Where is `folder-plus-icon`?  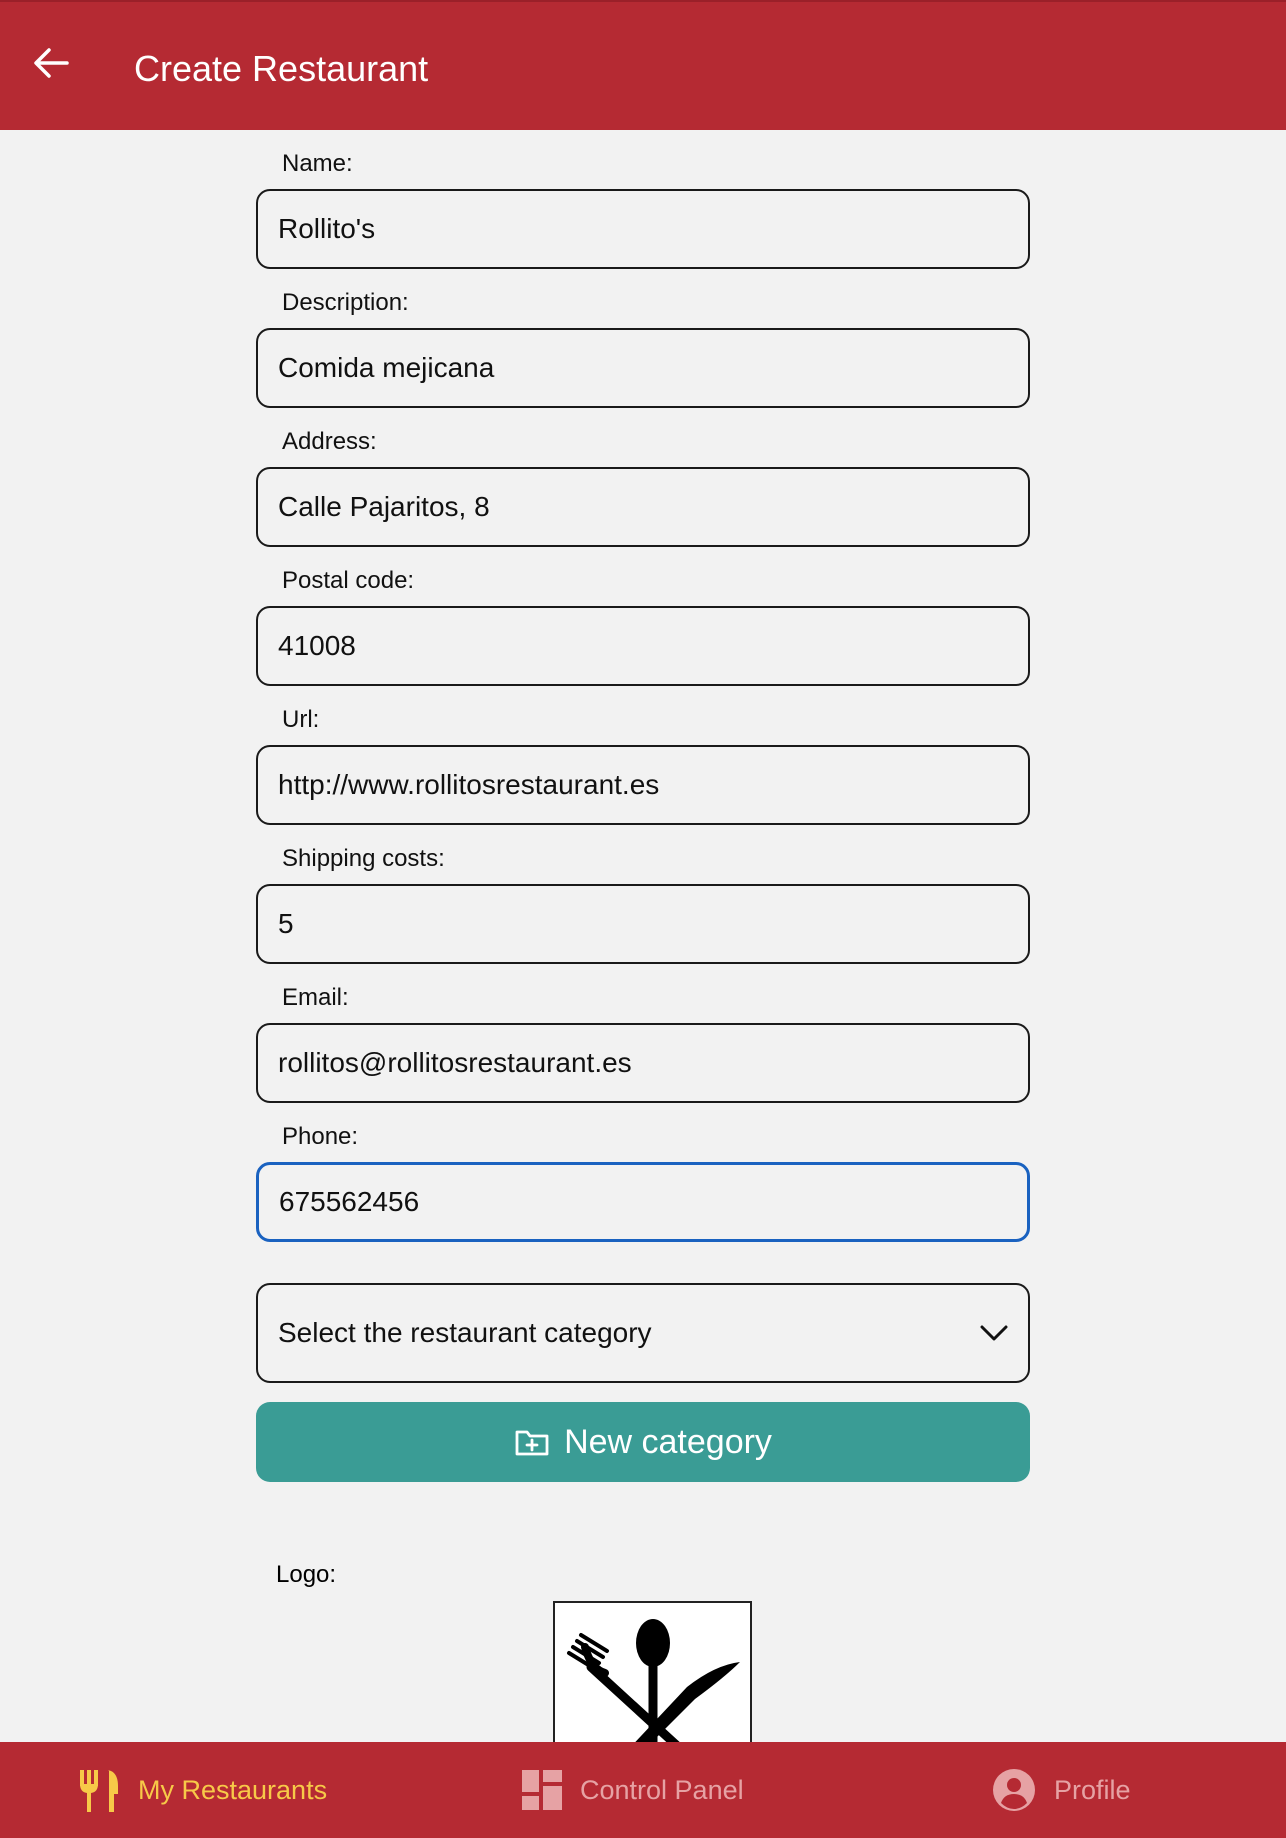 folder-plus-icon is located at coordinates (532, 1443).